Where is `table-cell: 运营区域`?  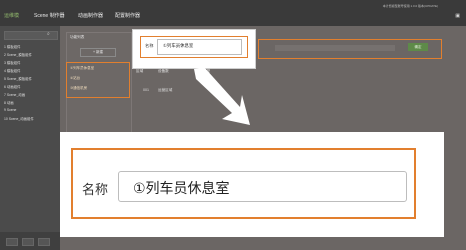
table-cell: 运营区域 is located at coordinates (165, 90).